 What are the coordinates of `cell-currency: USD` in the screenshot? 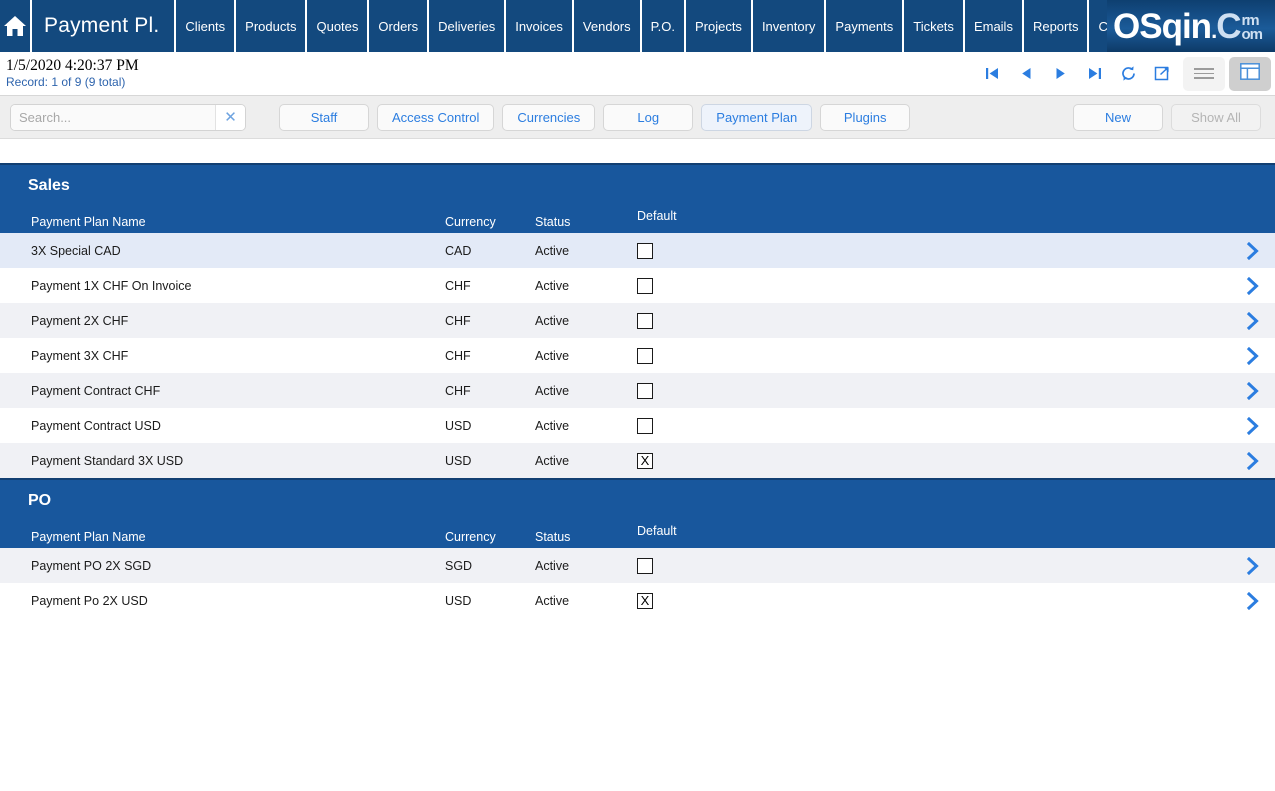 It's located at (458, 425).